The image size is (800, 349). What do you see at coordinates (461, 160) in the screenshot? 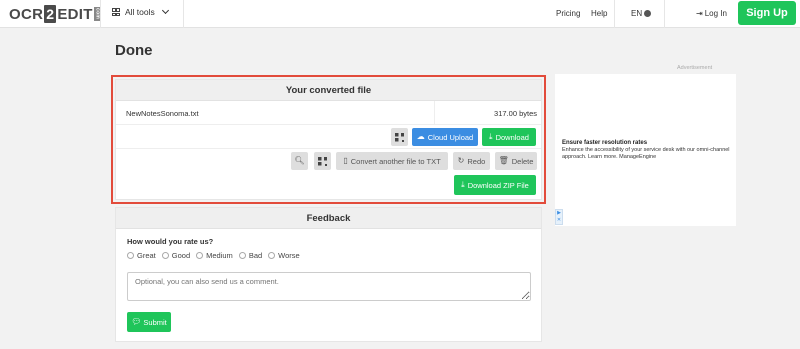
I see `redo-icon: ↻` at bounding box center [461, 160].